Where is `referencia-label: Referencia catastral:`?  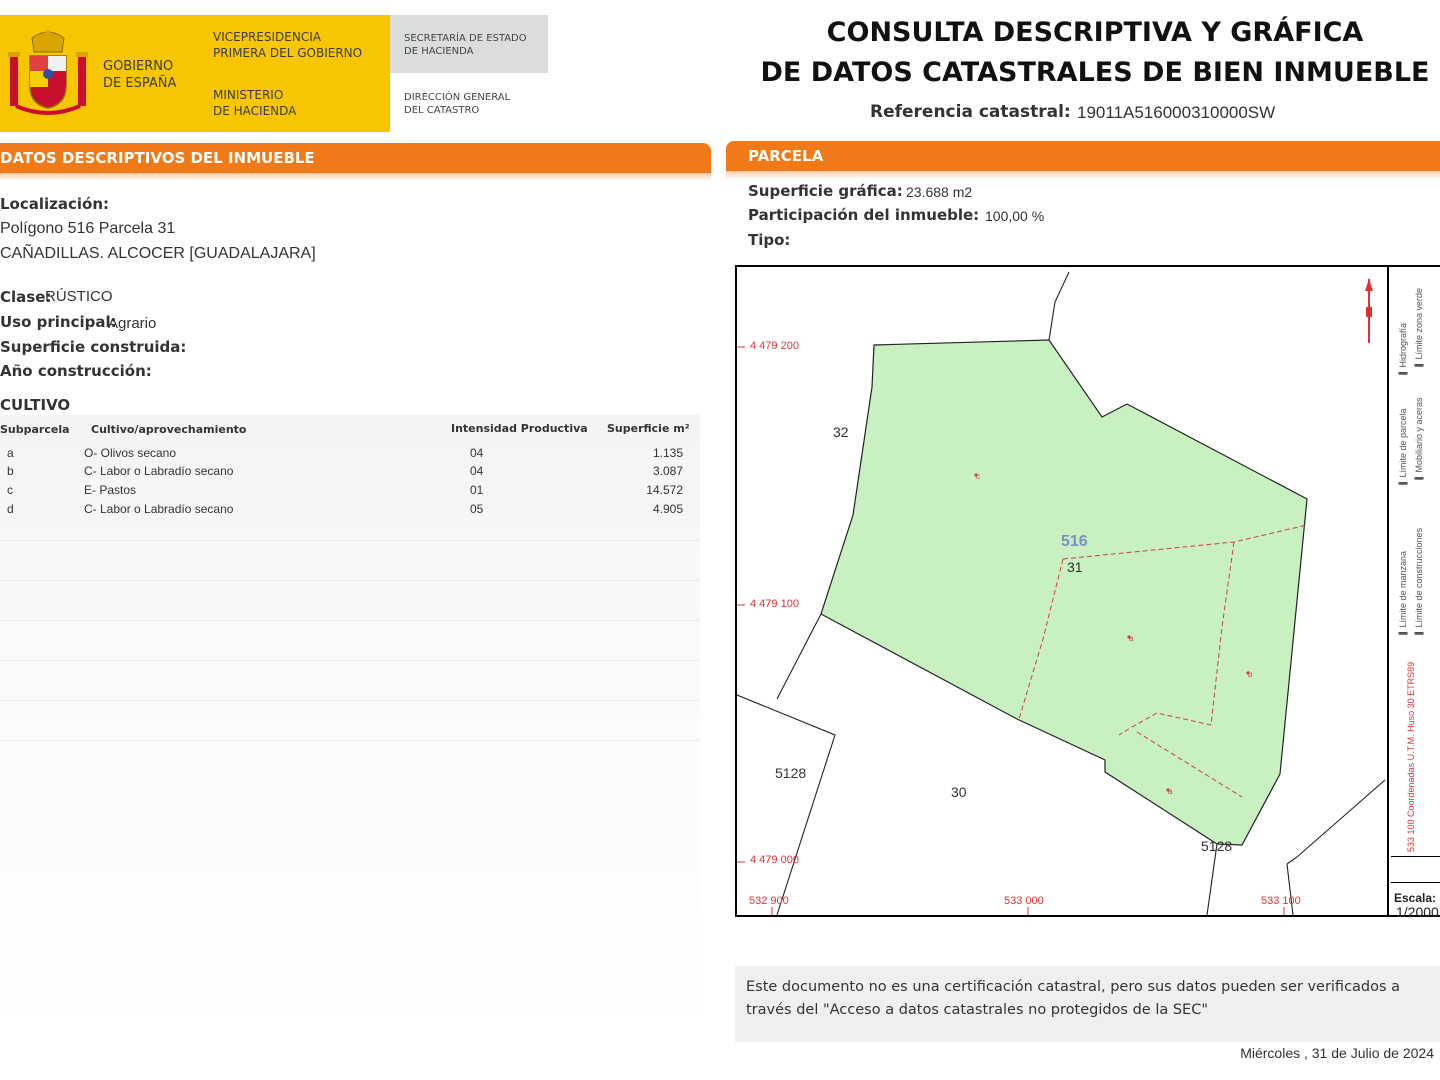
referencia-label: Referencia catastral: is located at coordinates (970, 112).